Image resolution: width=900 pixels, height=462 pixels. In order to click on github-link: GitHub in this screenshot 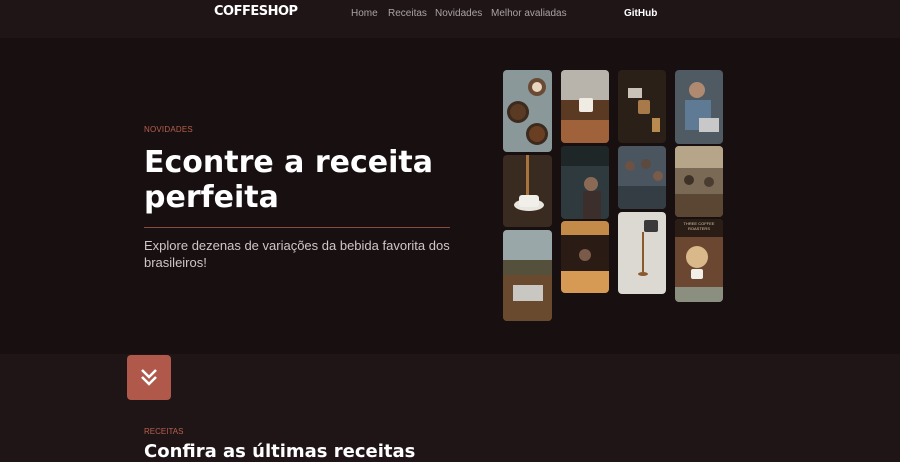, I will do `click(640, 13)`.